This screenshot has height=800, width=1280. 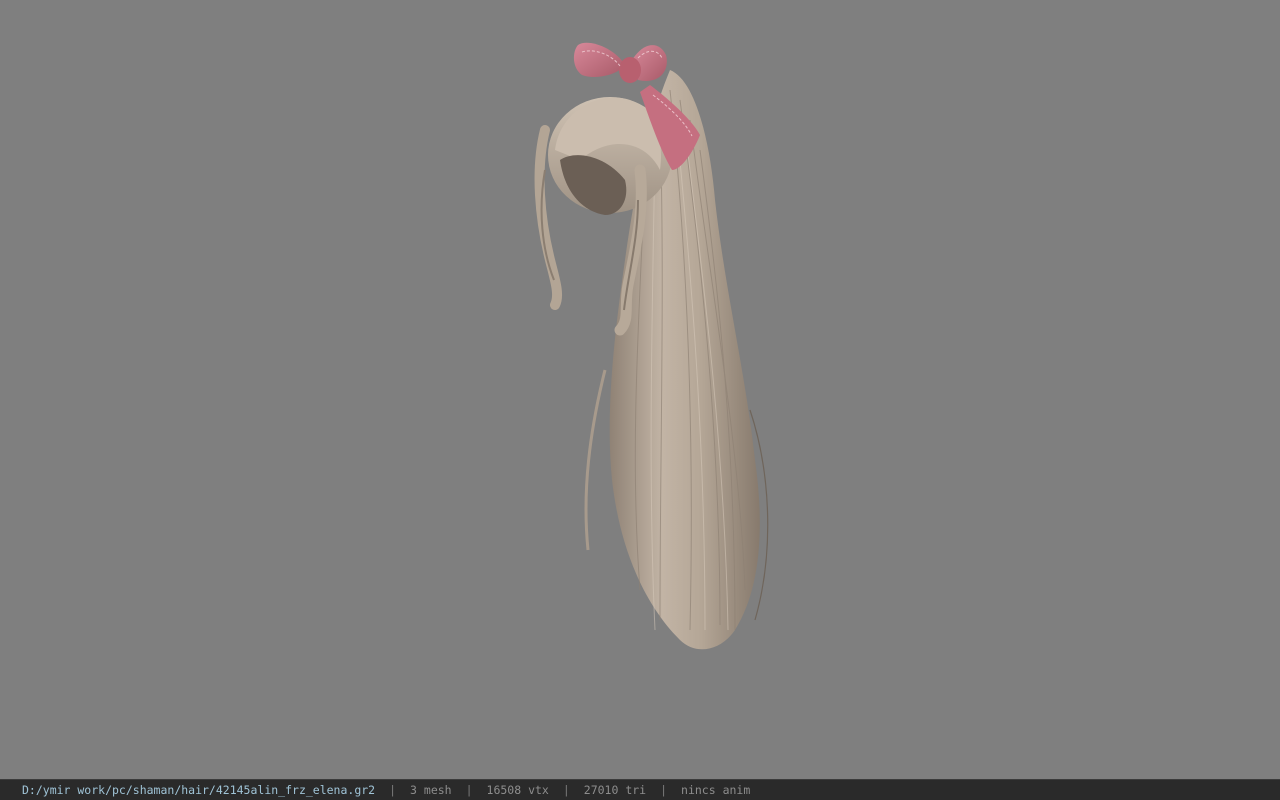 What do you see at coordinates (431, 790) in the screenshot?
I see `mesh-count-text: 3 mesh` at bounding box center [431, 790].